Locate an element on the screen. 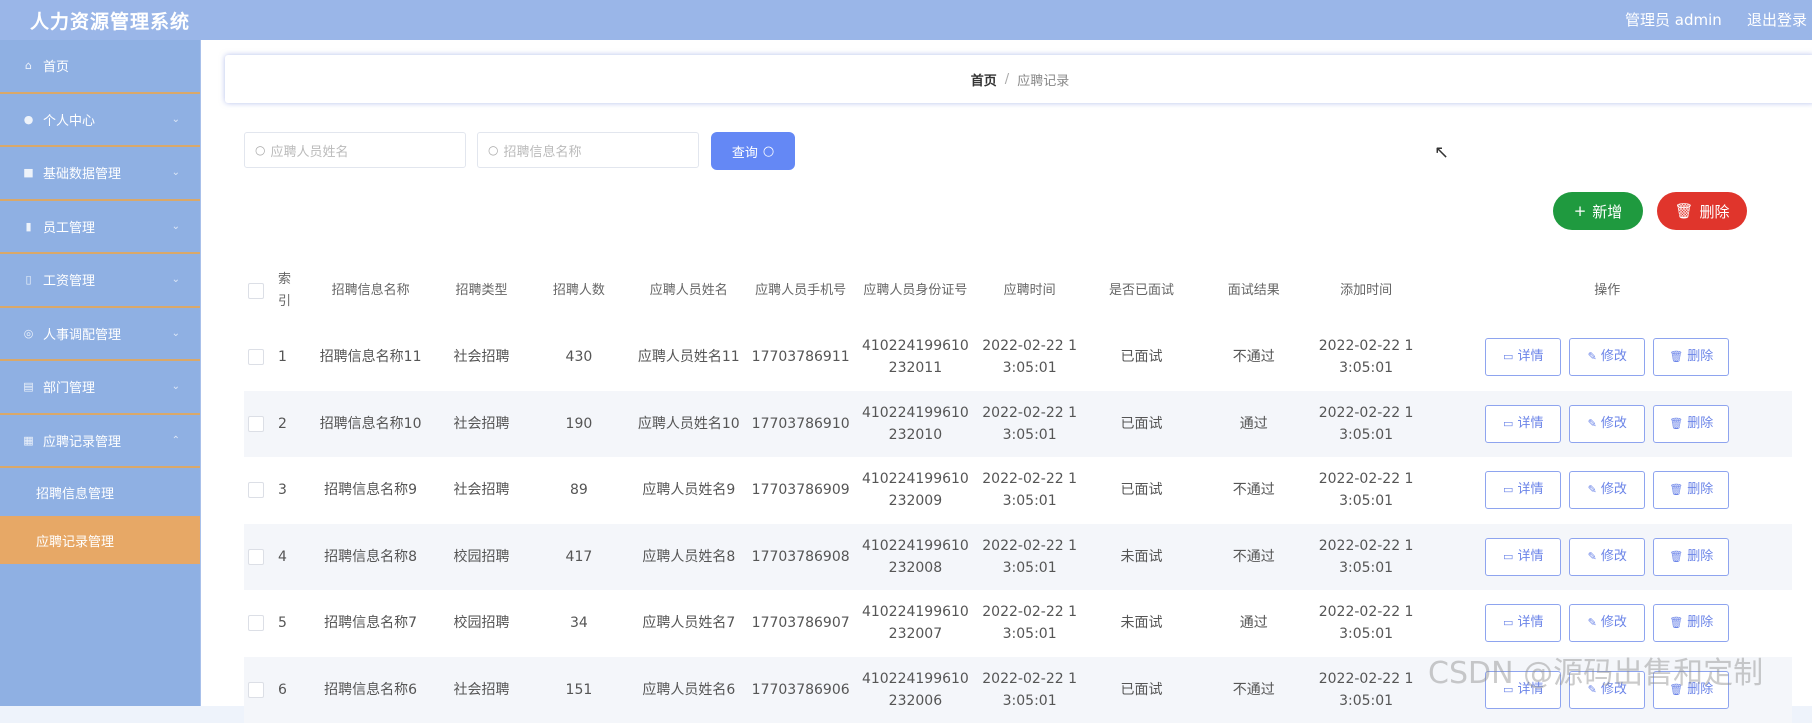 The width and height of the screenshot is (1812, 723). plus-icon: + is located at coordinates (1580, 211).